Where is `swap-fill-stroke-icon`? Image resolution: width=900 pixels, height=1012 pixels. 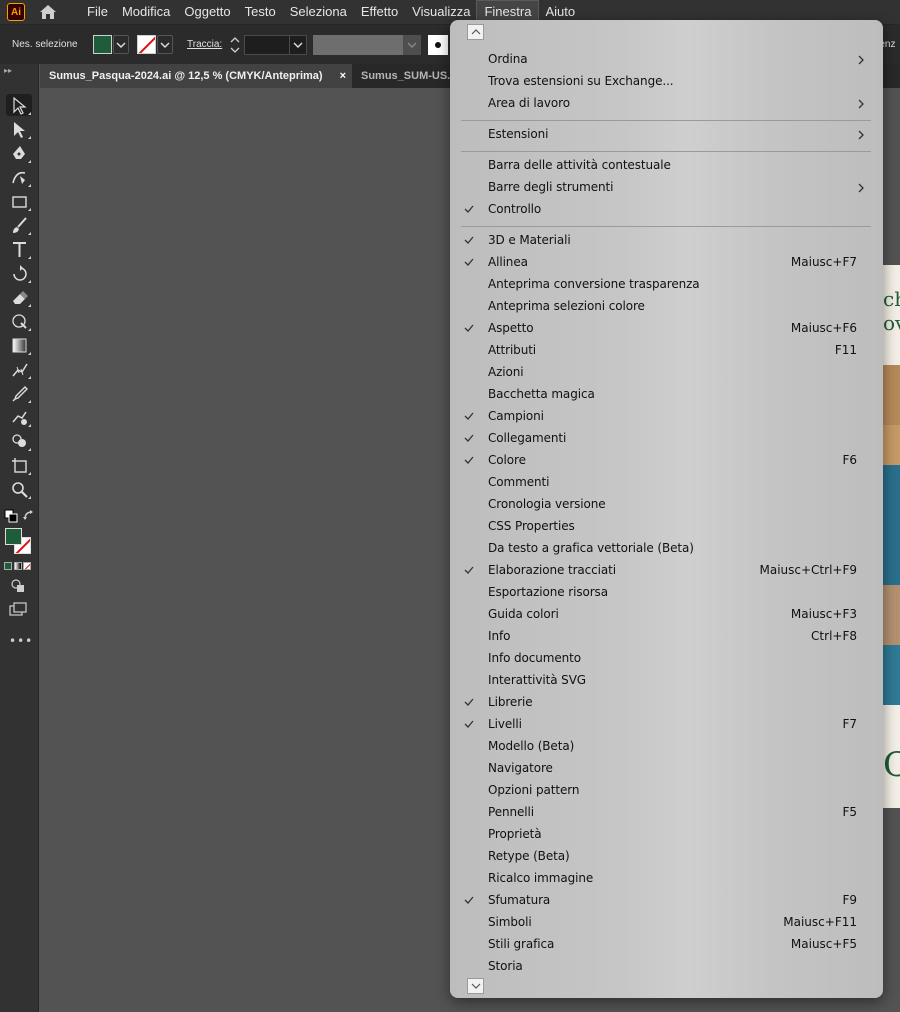
swap-fill-stroke-icon is located at coordinates (29, 516).